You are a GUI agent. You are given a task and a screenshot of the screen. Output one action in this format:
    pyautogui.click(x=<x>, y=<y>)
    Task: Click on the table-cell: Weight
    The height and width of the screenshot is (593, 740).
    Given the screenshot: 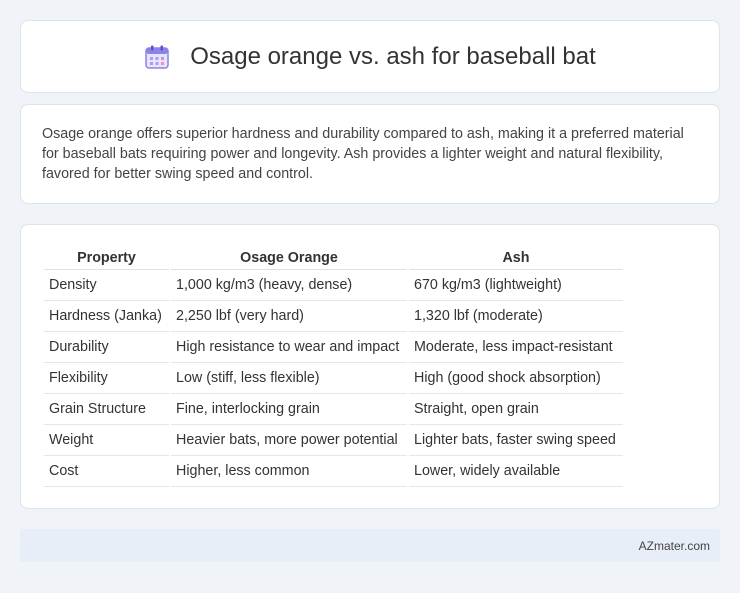 What is the action you would take?
    pyautogui.click(x=106, y=440)
    